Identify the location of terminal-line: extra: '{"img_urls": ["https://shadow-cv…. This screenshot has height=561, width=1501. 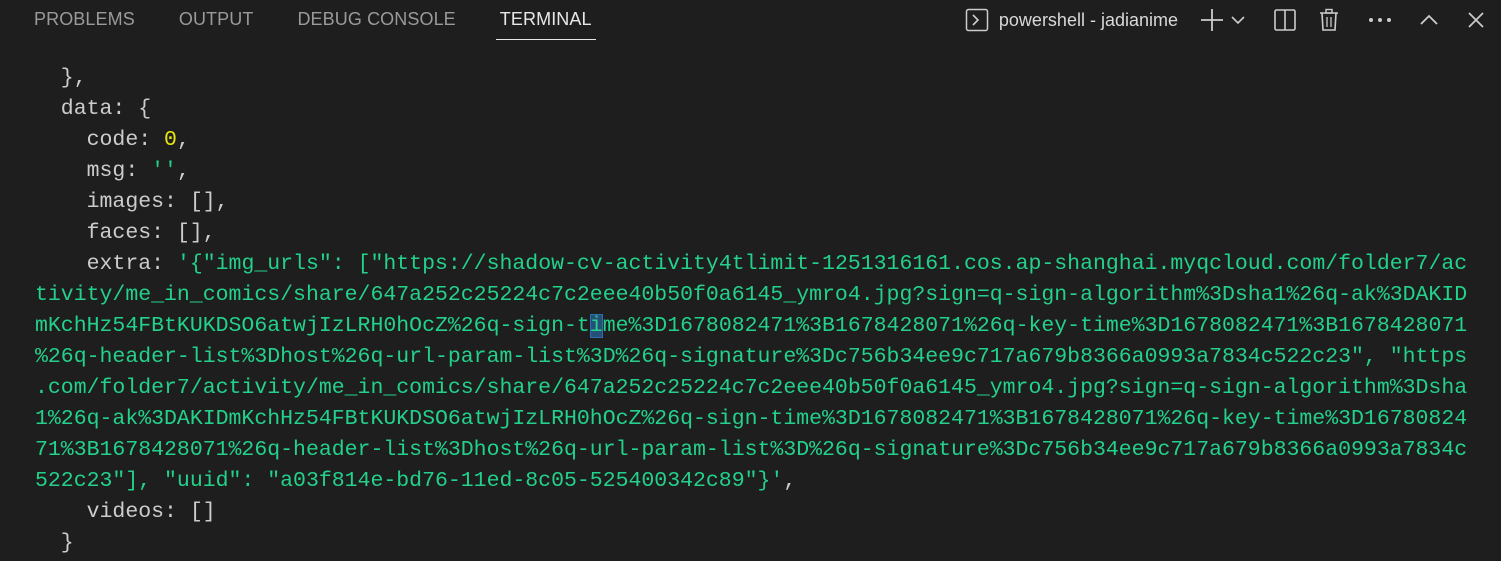
(751, 264).